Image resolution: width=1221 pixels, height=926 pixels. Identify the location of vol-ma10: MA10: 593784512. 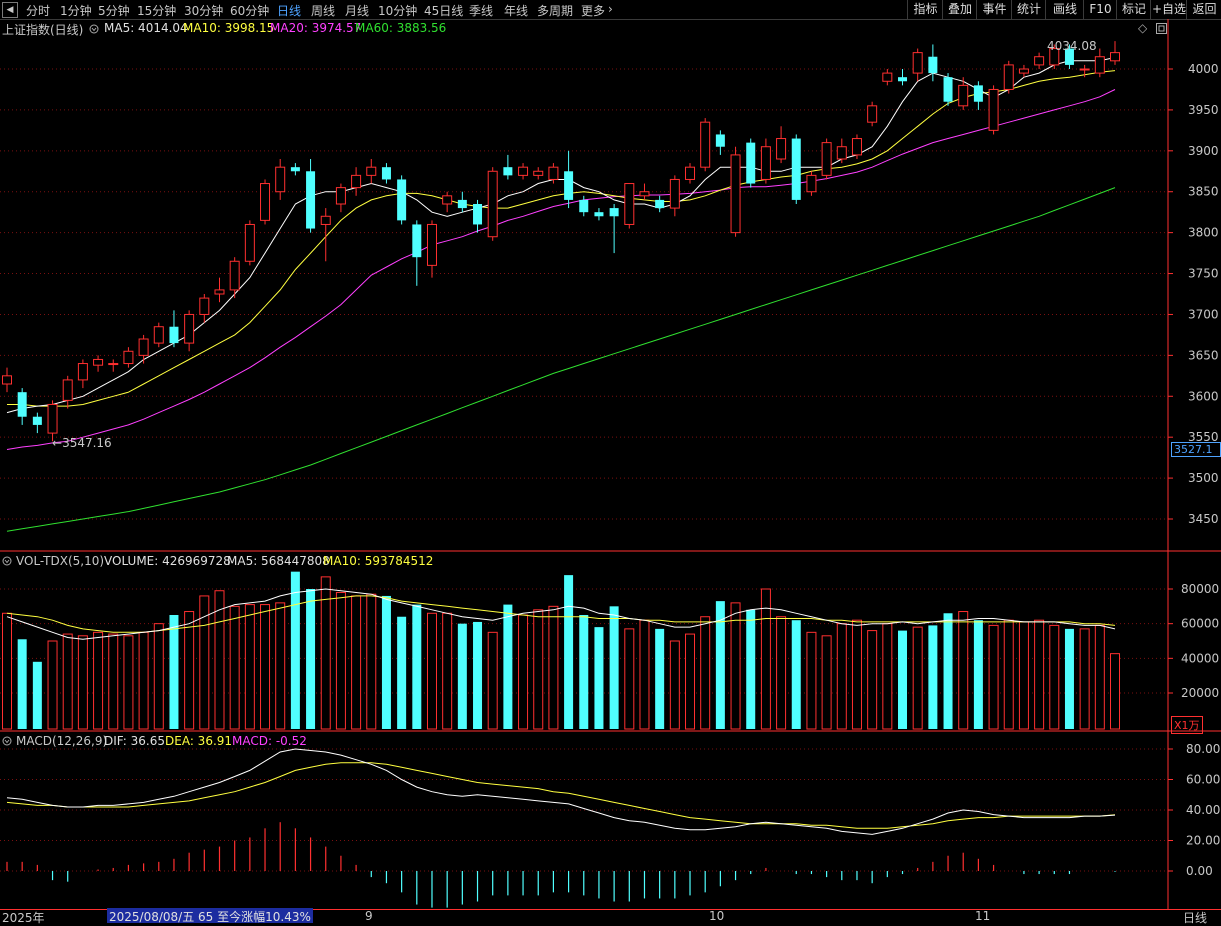
(378, 561).